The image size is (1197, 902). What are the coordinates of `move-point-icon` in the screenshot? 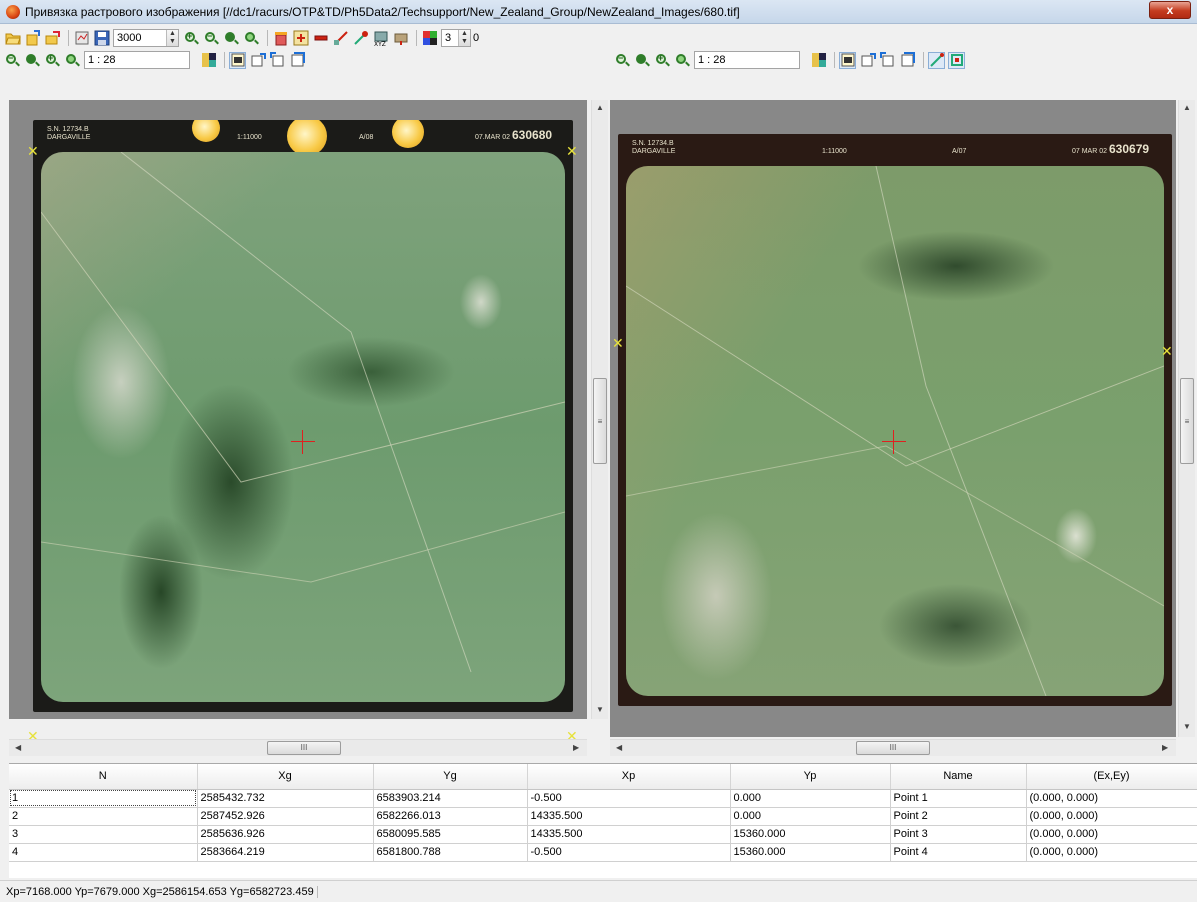 It's located at (340, 38).